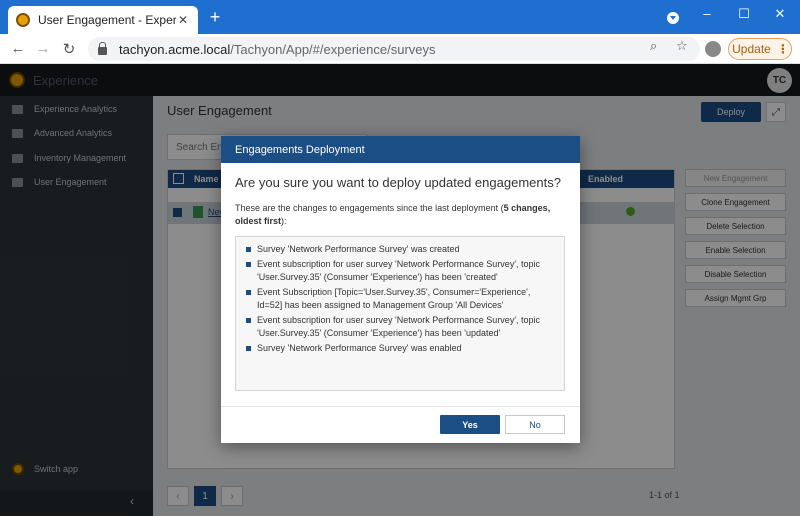 Image resolution: width=800 pixels, height=516 pixels. What do you see at coordinates (400, 149) in the screenshot?
I see `dialog-title: Engagements Deployment` at bounding box center [400, 149].